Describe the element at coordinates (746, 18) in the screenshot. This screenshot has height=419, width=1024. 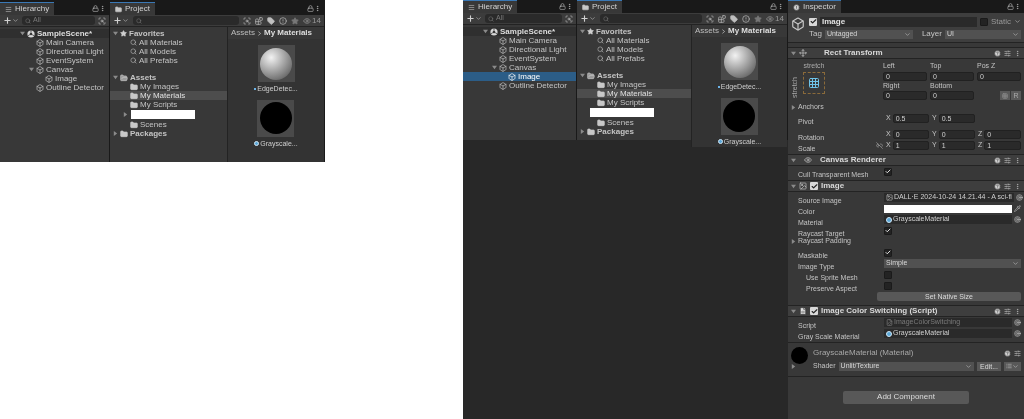
I see `alert-icon` at that location.